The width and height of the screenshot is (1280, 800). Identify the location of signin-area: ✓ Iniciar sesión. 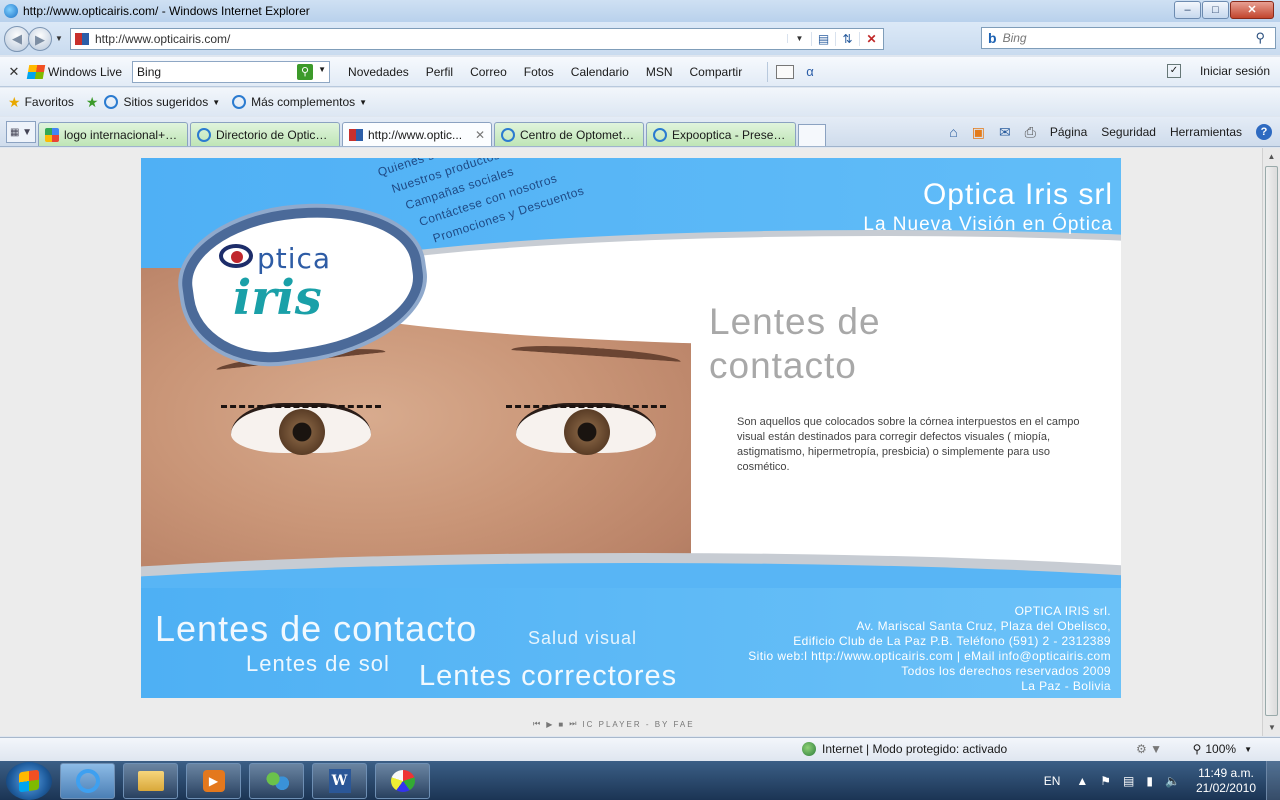
(1218, 71).